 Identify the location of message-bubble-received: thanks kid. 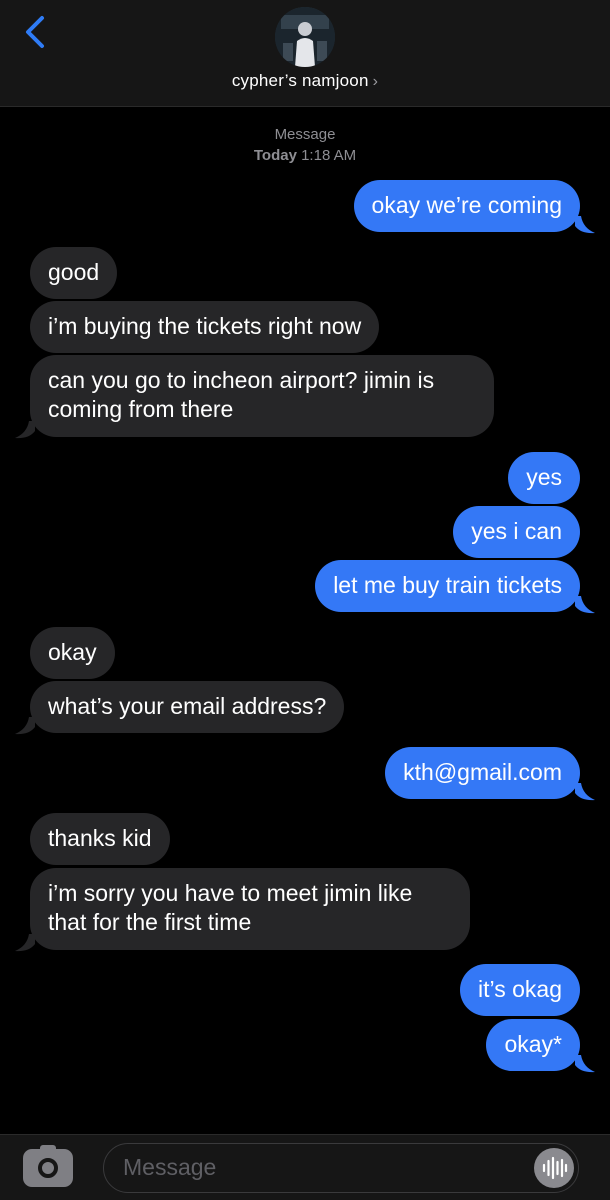
(100, 839).